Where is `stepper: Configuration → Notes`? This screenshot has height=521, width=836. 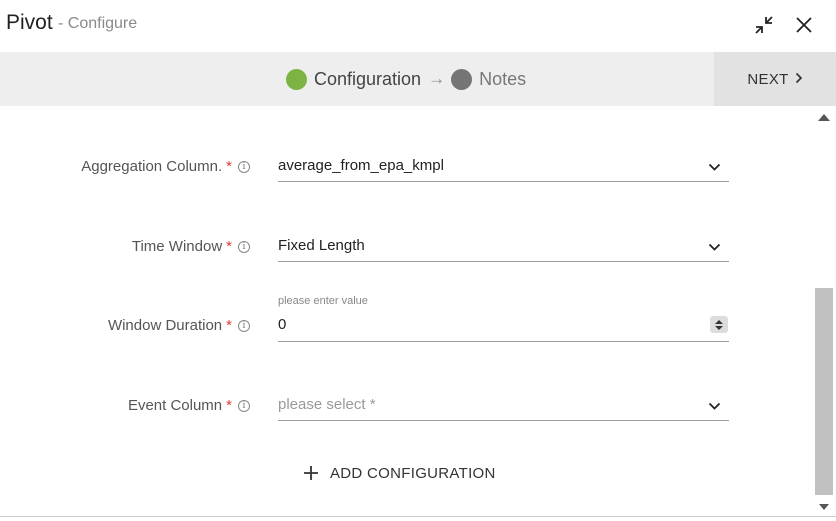 stepper: Configuration → Notes is located at coordinates (406, 79).